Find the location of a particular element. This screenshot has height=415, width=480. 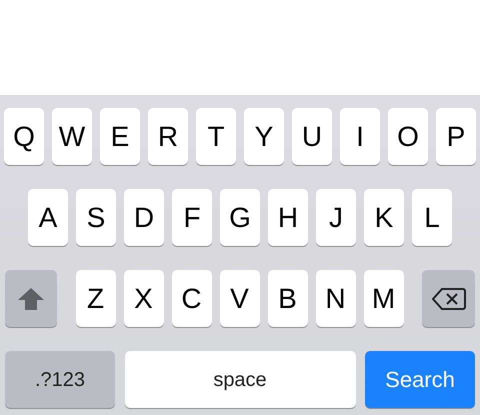

key: X is located at coordinates (144, 298).